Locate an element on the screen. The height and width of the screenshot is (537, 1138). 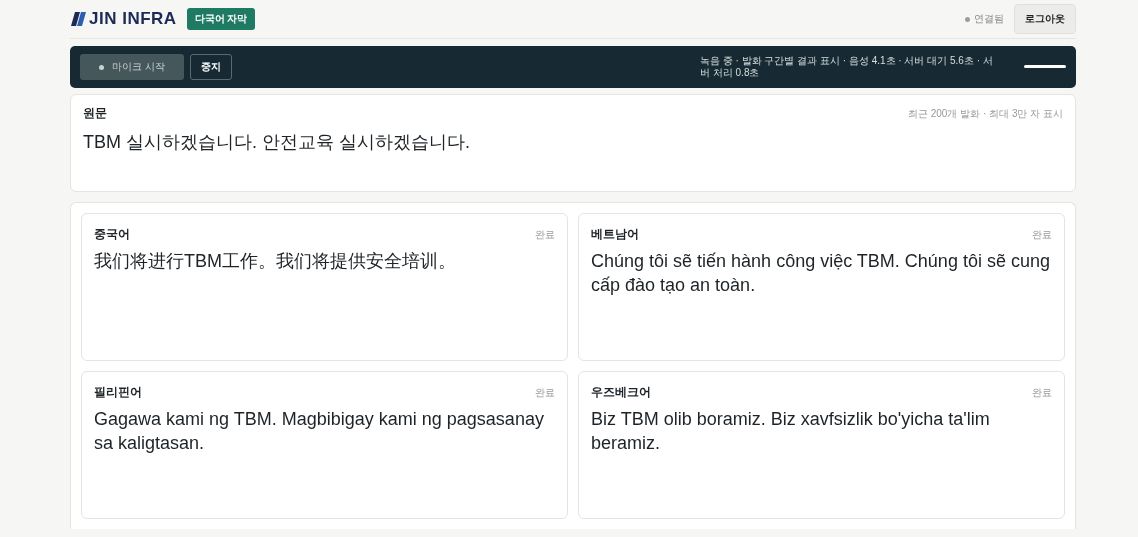
language-title: 필리핀어 is located at coordinates (118, 392).